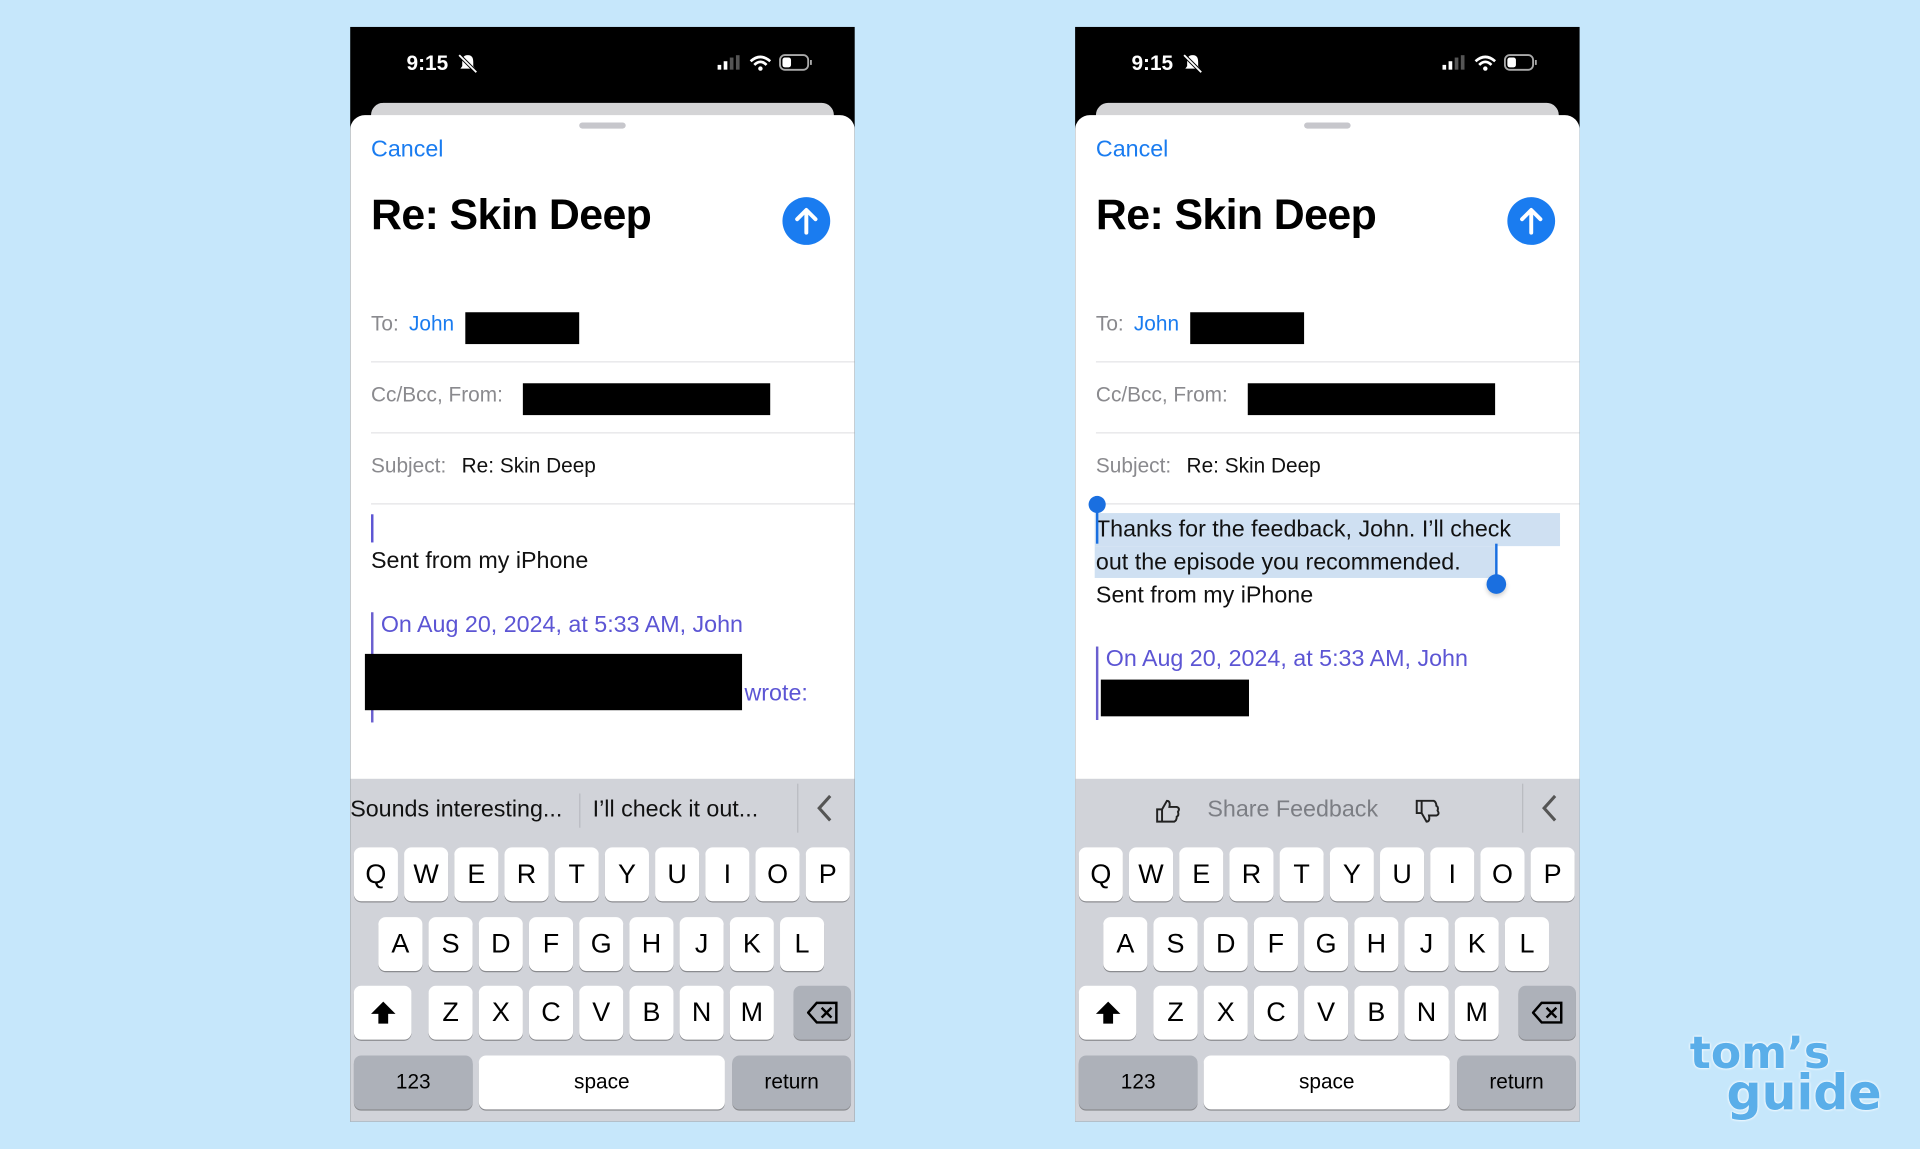  I want to click on logo-line-2: guide, so click(1804, 1093).